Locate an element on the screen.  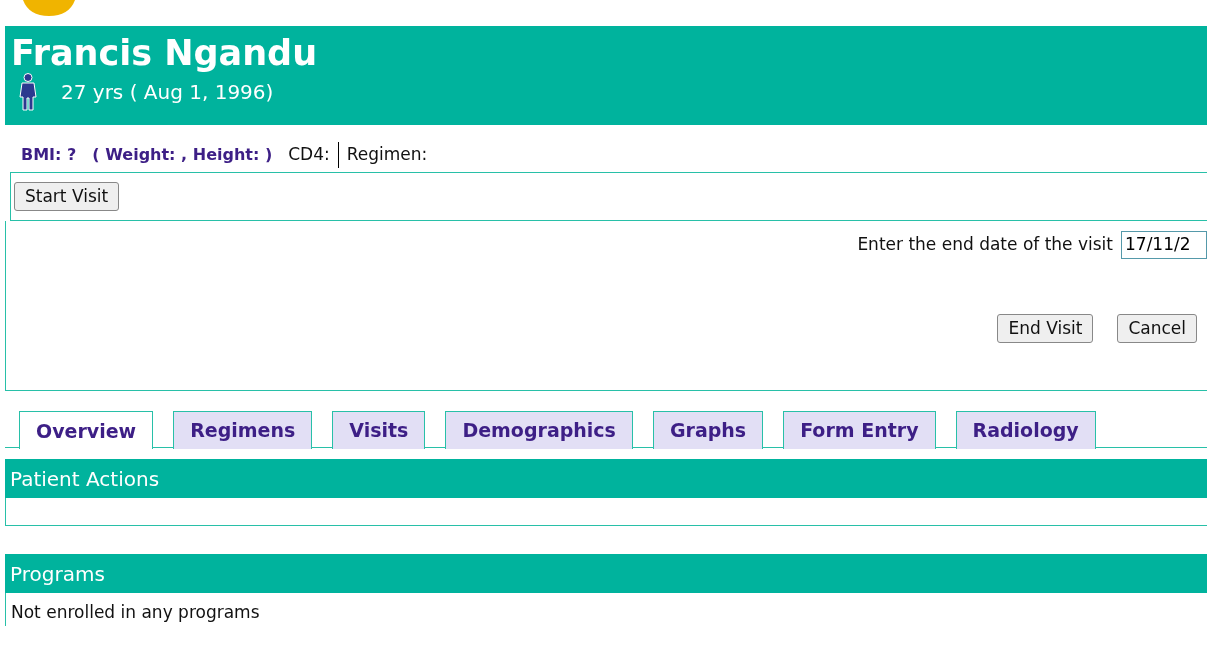
cancel-button: Cancel is located at coordinates (1157, 328).